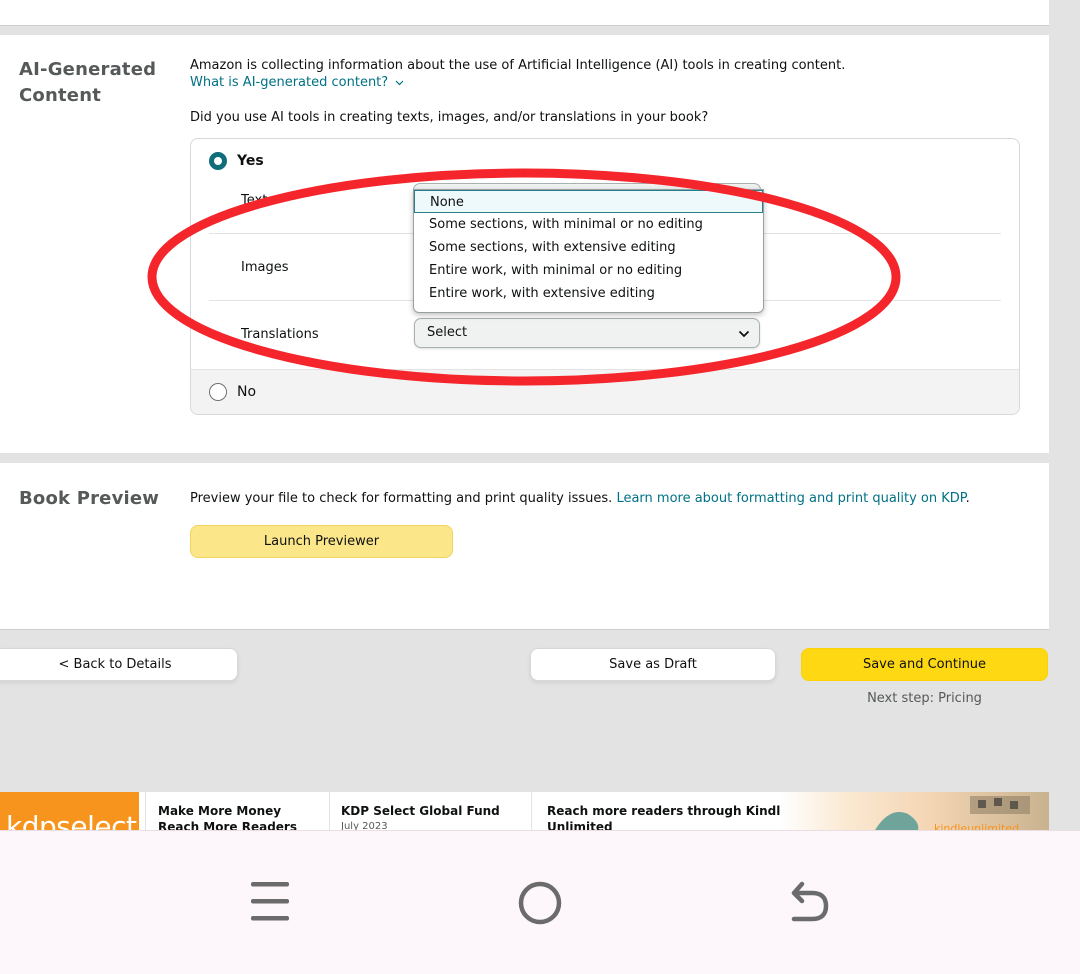  I want to click on kdp-select-logo-text: kdpselect, so click(71, 820).